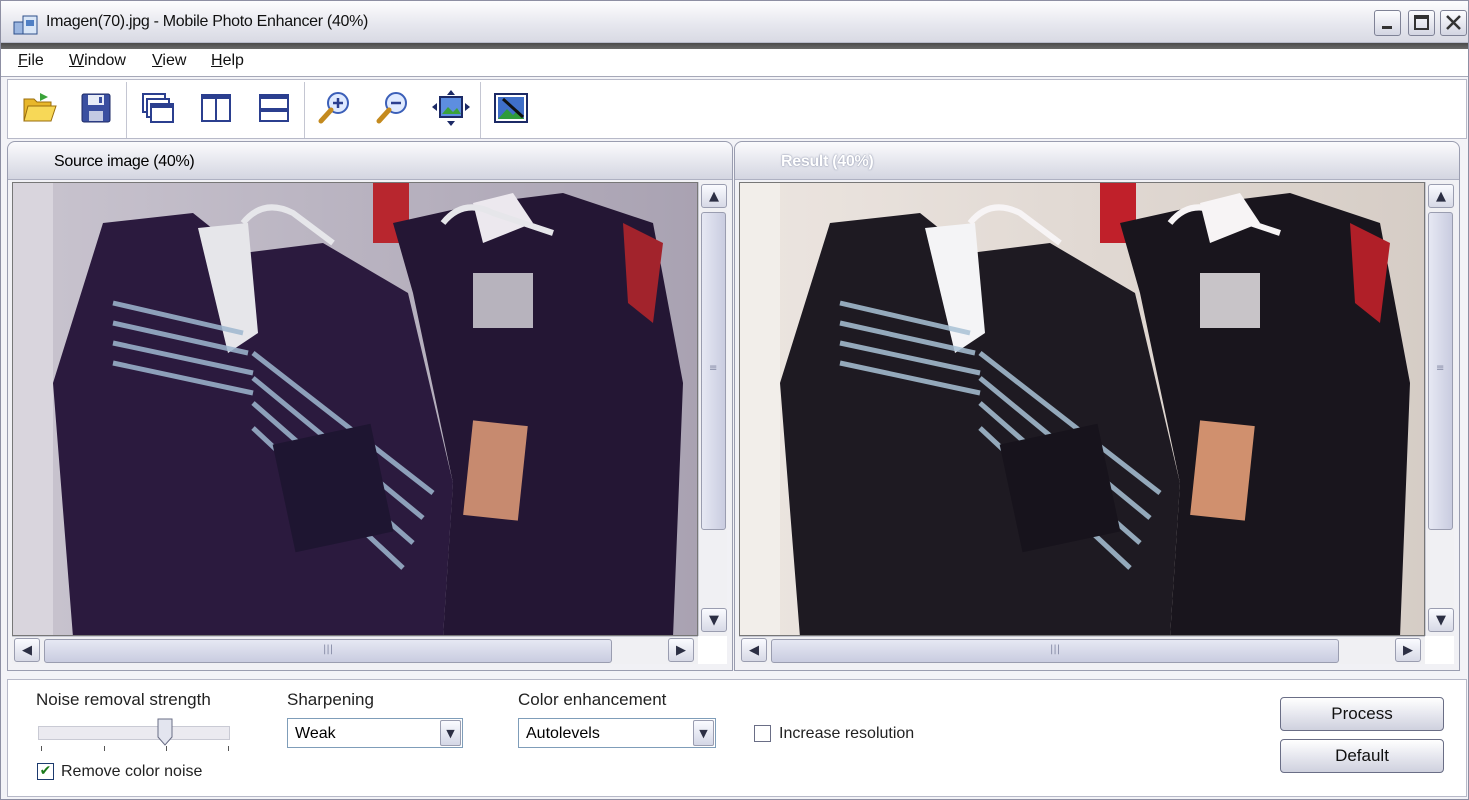 The height and width of the screenshot is (800, 1469). What do you see at coordinates (25, 25) in the screenshot?
I see `app-icon` at bounding box center [25, 25].